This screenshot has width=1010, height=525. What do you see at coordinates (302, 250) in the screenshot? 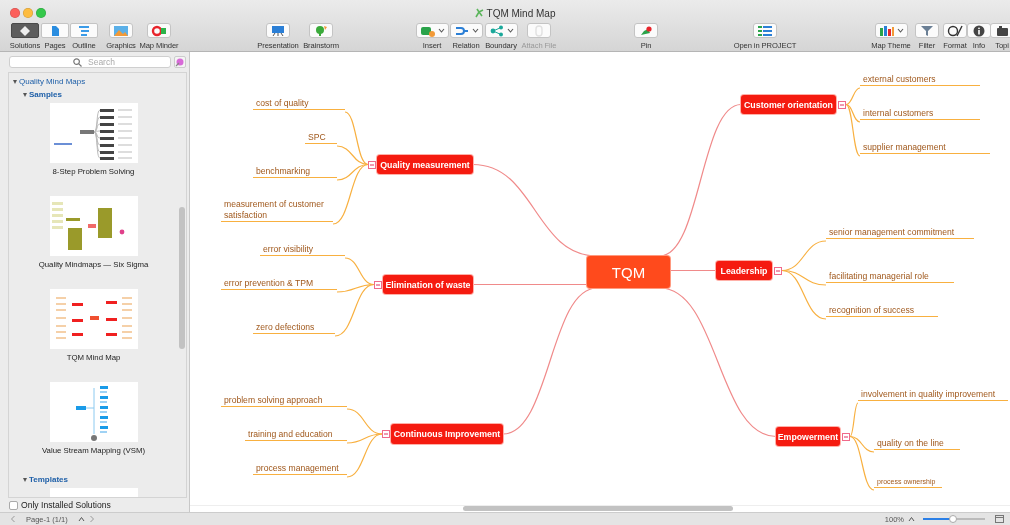
I see `subtopic: error visibility` at bounding box center [302, 250].